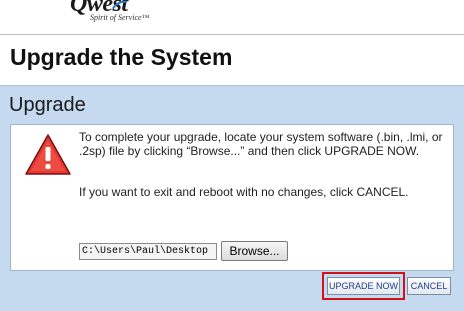 This screenshot has width=464, height=311. I want to click on page-title: Upgrade the System, so click(121, 57).